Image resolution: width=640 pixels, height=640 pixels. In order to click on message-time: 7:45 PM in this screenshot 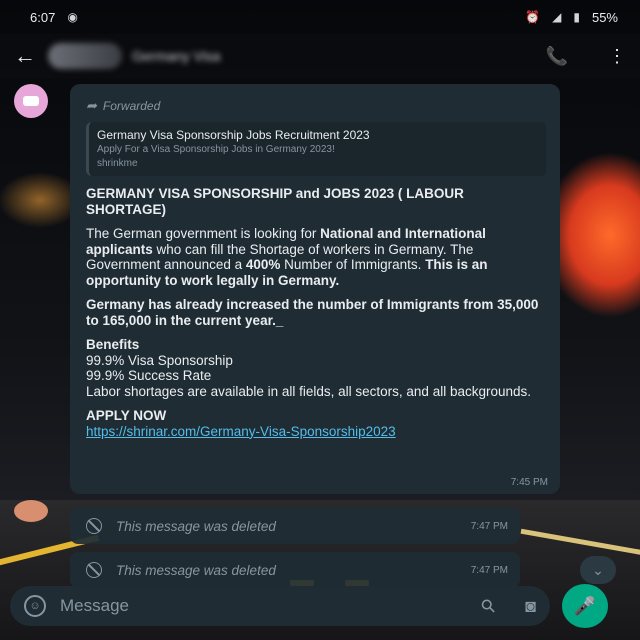, I will do `click(529, 482)`.